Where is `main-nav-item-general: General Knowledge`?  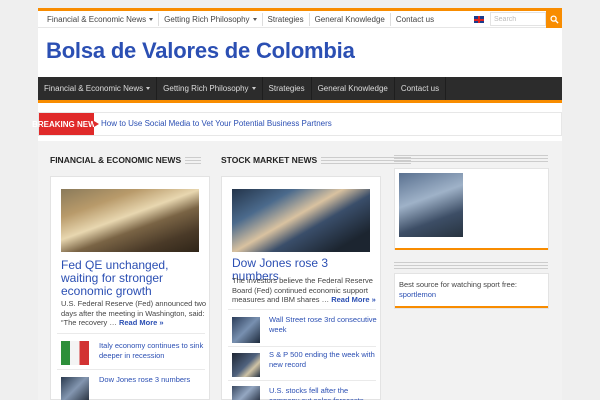 main-nav-item-general: General Knowledge is located at coordinates (353, 88).